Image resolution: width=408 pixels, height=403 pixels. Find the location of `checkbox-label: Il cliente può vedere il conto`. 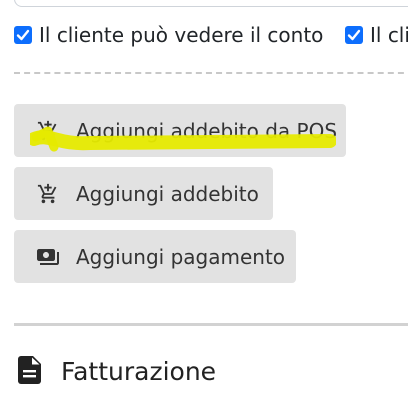

checkbox-label: Il cliente può vedere il conto is located at coordinates (181, 35).